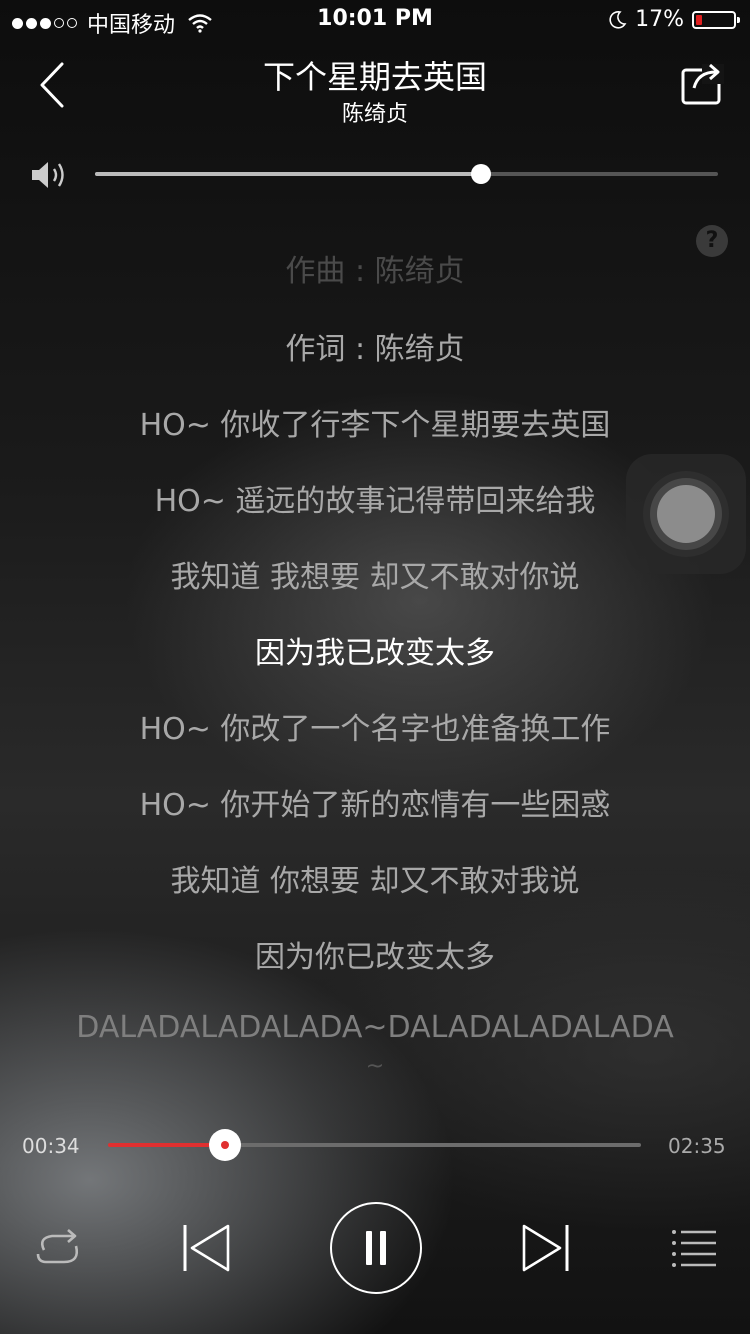 The height and width of the screenshot is (1334, 750). Describe the element at coordinates (374, 77) in the screenshot. I see `song-title: 下个星期去英国` at that location.